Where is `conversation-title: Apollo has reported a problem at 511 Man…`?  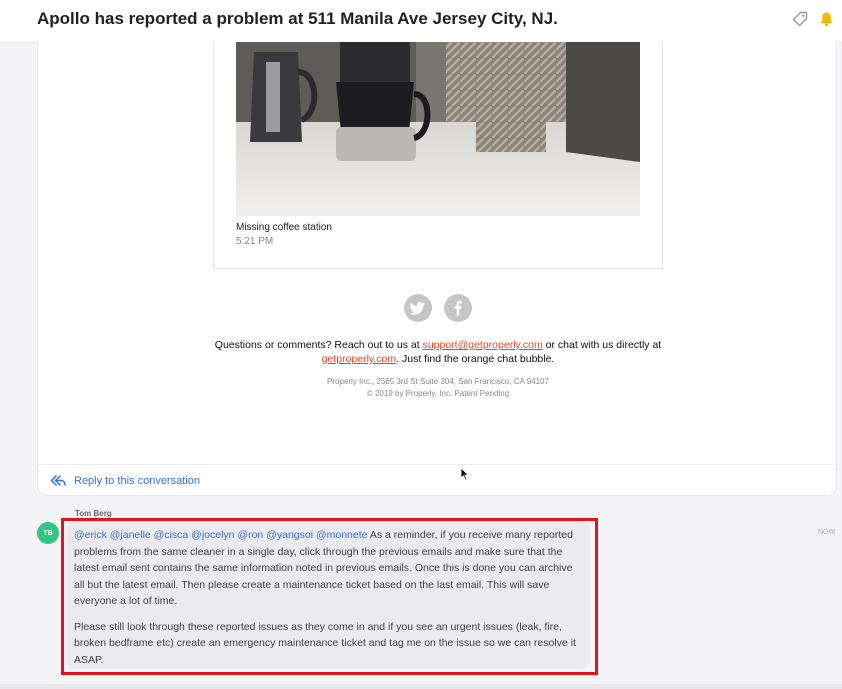
conversation-title: Apollo has reported a problem at 511 Man… is located at coordinates (297, 18).